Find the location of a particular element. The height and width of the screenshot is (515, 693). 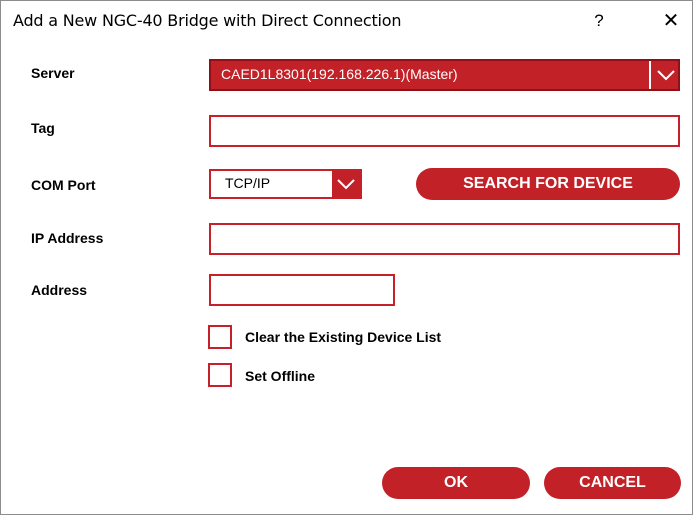

server-select-divider is located at coordinates (650, 75).